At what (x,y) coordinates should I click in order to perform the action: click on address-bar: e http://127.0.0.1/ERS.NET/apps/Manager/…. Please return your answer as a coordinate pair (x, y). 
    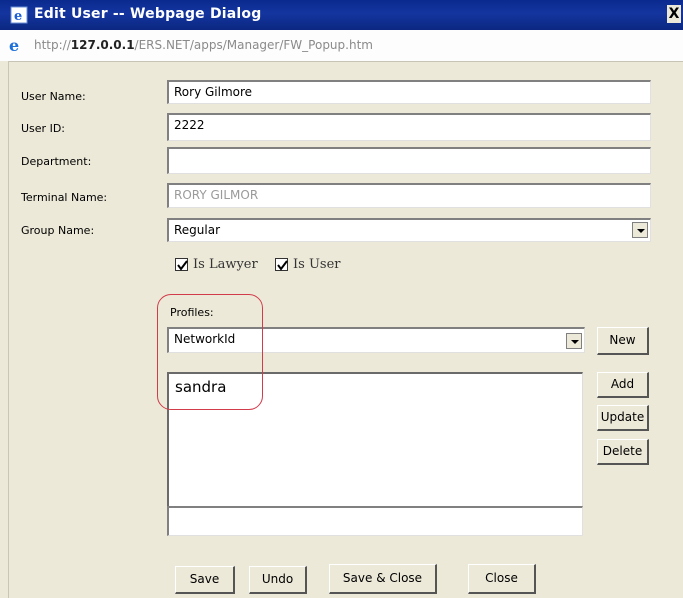
    Looking at the image, I should click on (341, 46).